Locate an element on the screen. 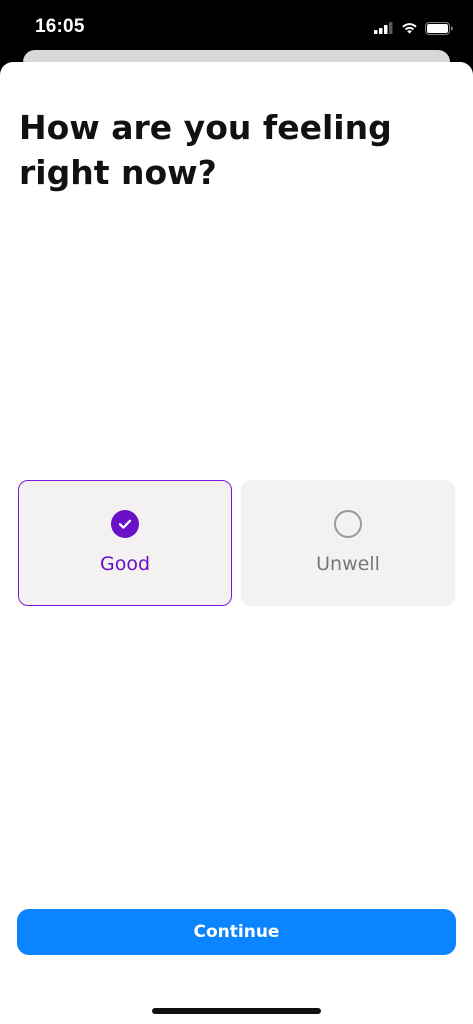  page-title: How are you feeling right now? is located at coordinates (205, 150).